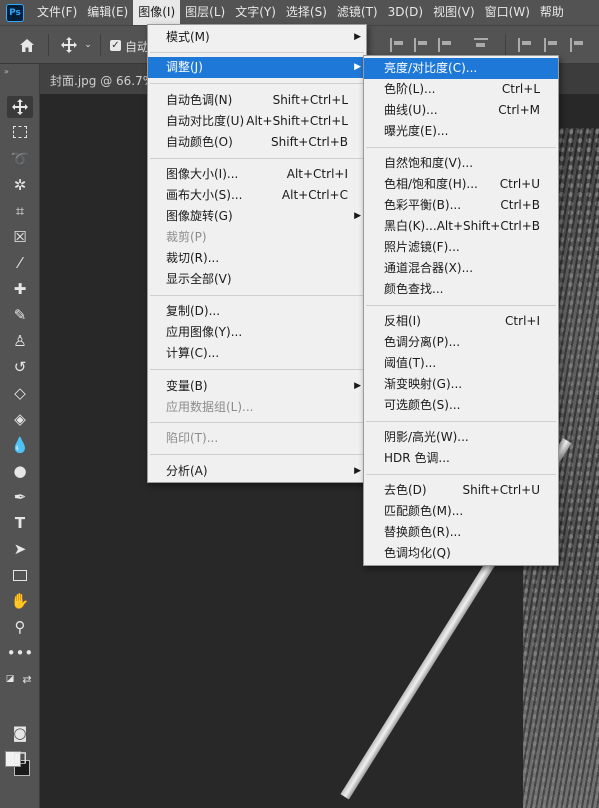  What do you see at coordinates (6, 71) in the screenshot?
I see `panel-grip-icon: »` at bounding box center [6, 71].